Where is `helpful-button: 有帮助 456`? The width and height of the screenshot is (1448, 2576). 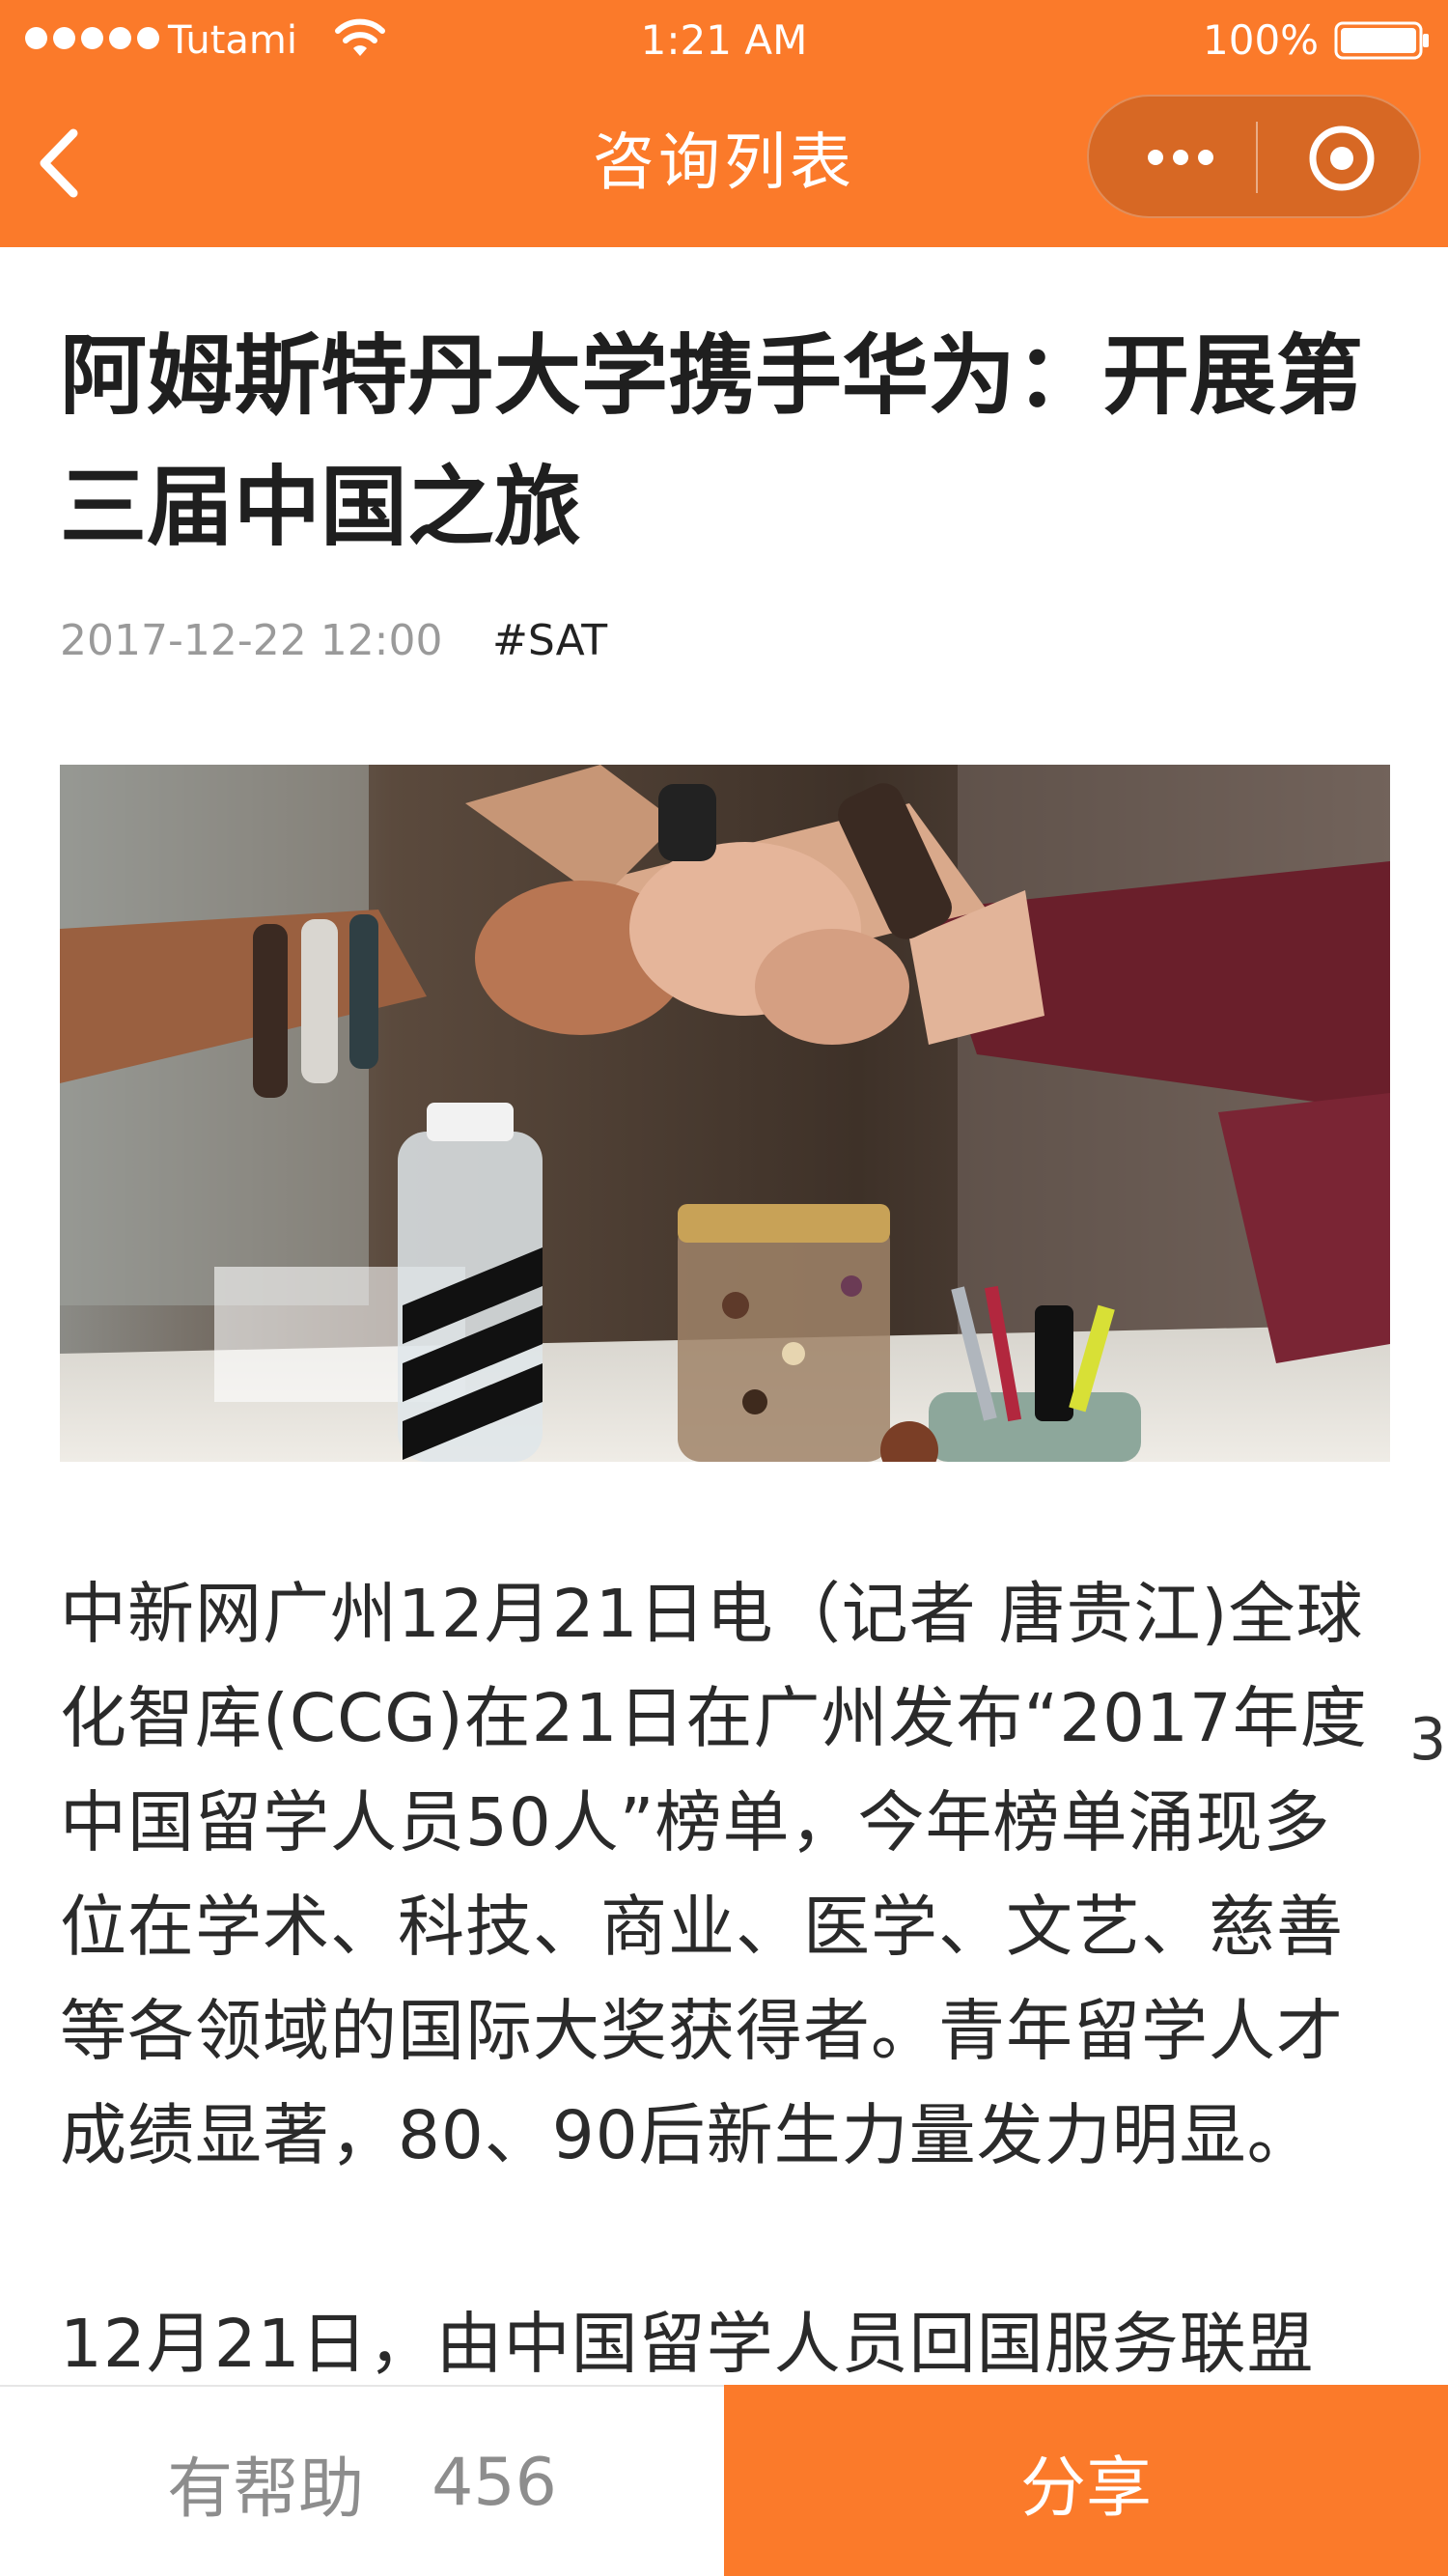
helpful-button: 有帮助 456 is located at coordinates (362, 2482).